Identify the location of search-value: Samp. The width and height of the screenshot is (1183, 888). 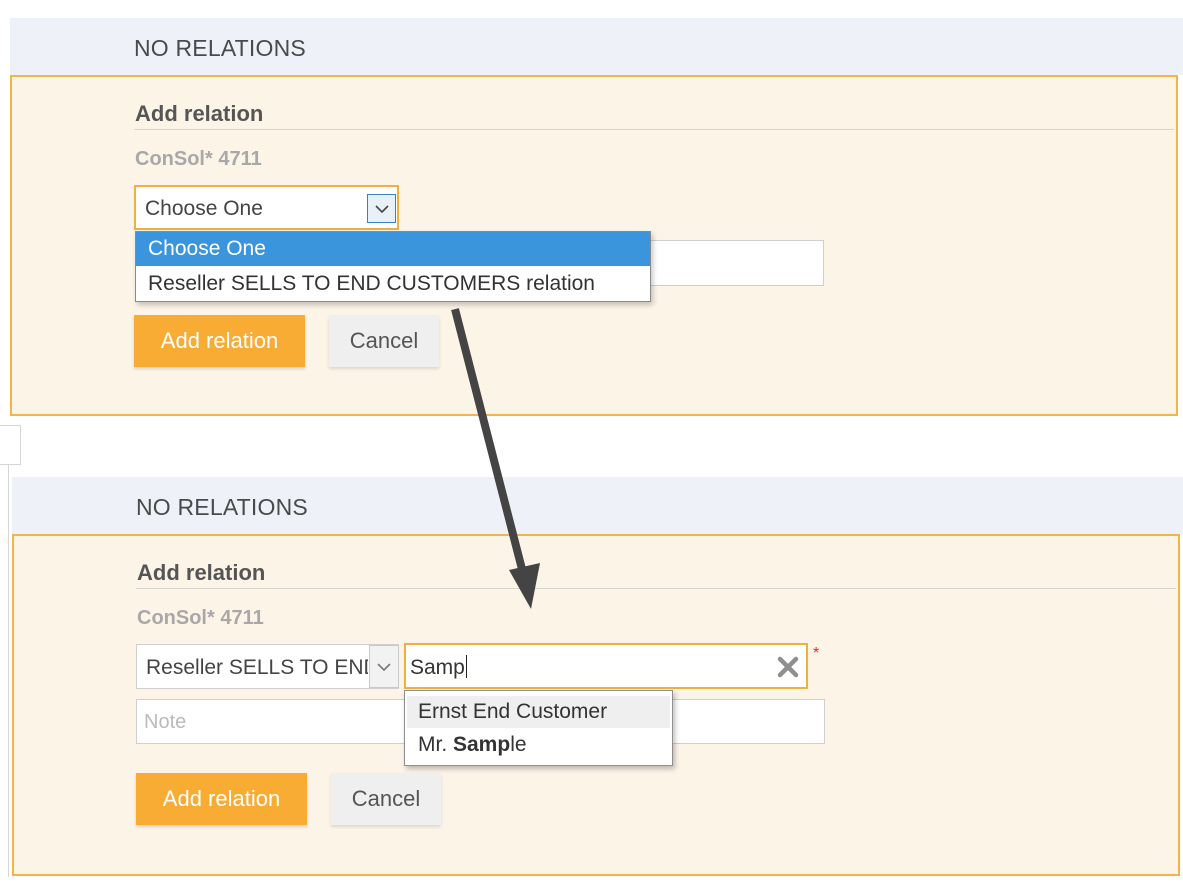
(438, 667).